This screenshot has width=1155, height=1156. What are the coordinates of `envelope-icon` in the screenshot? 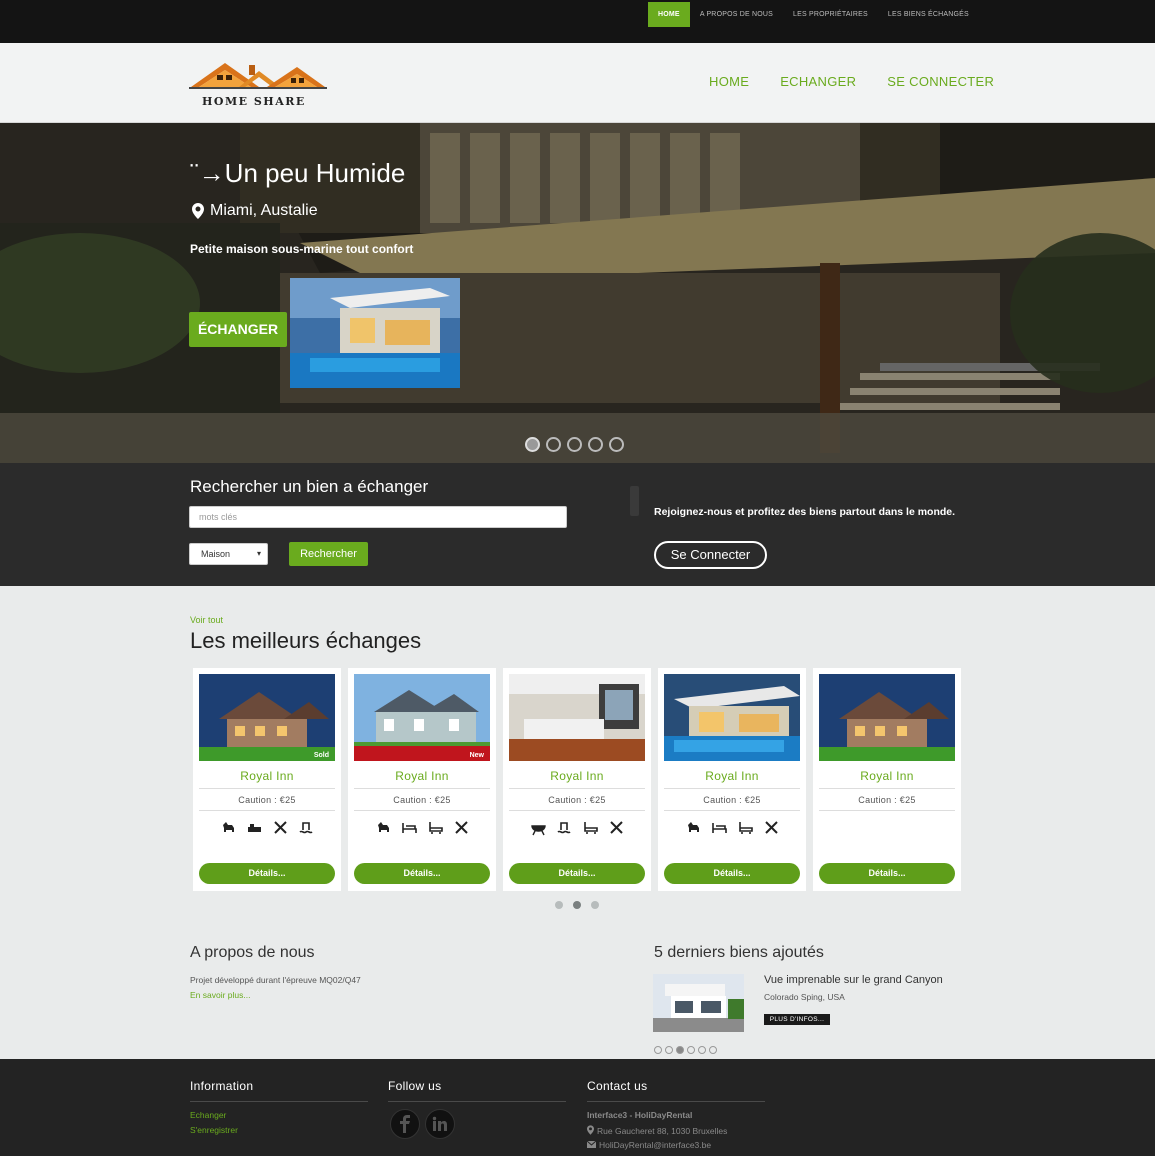 It's located at (591, 1145).